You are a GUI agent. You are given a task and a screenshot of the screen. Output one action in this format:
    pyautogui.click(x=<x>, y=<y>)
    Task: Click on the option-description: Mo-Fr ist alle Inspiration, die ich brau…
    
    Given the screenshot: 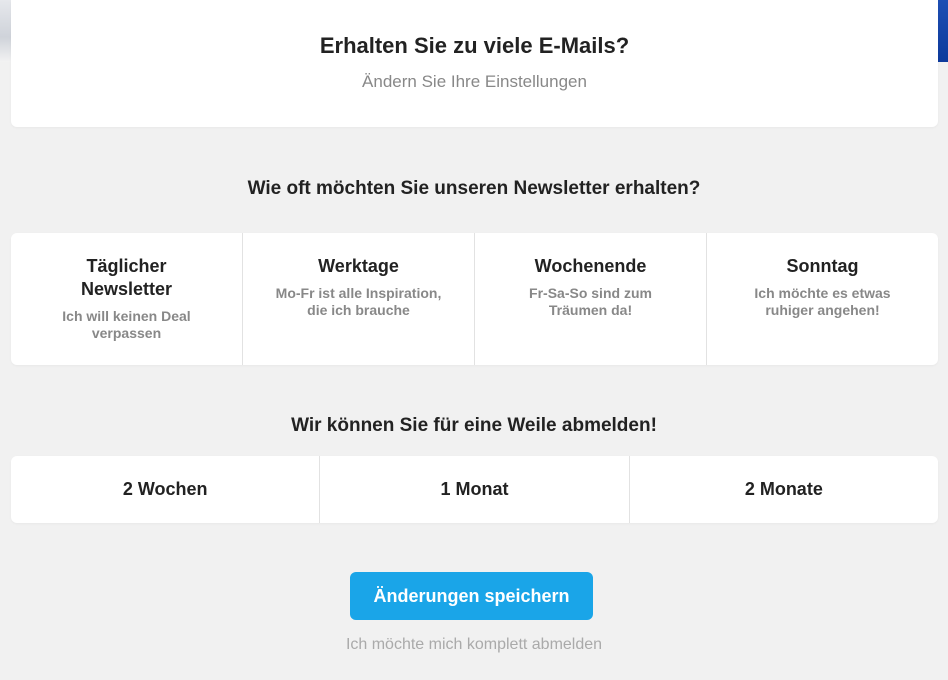 What is the action you would take?
    pyautogui.click(x=358, y=301)
    